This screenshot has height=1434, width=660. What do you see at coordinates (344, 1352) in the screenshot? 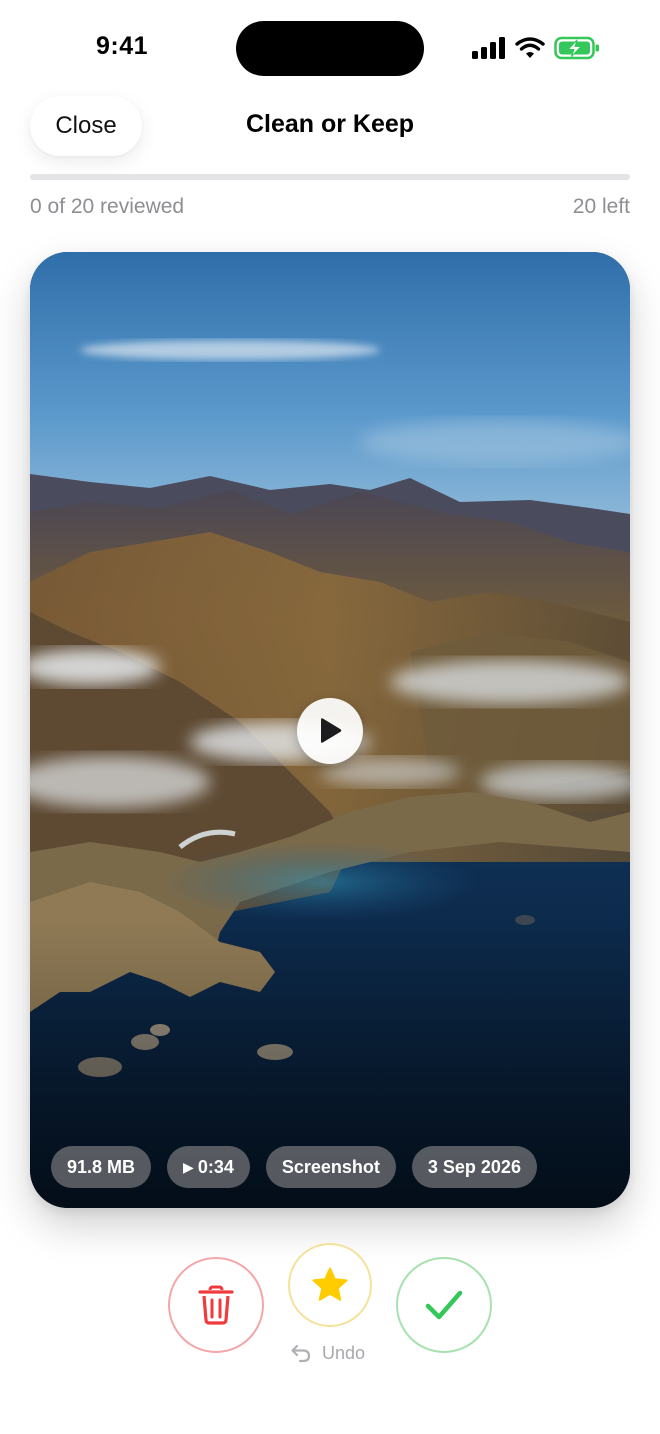
I see `undo-label: Undo` at bounding box center [344, 1352].